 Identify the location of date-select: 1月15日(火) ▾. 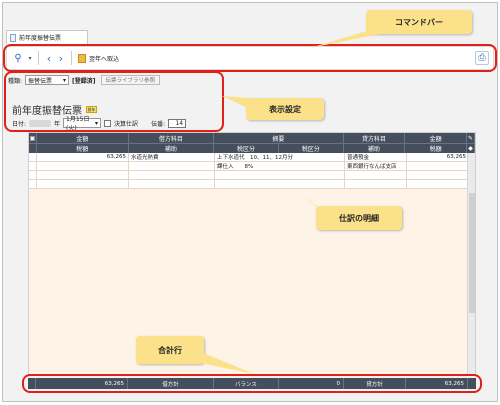
(82, 124).